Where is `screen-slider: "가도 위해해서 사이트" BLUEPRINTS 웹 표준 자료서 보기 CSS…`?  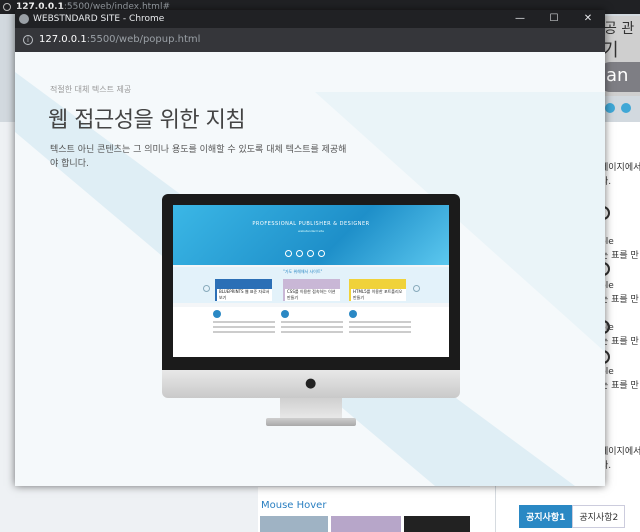 screen-slider: "가도 위해해서 사이트" BLUEPRINTS 웹 표준 자료서 보기 CSS… is located at coordinates (311, 285).